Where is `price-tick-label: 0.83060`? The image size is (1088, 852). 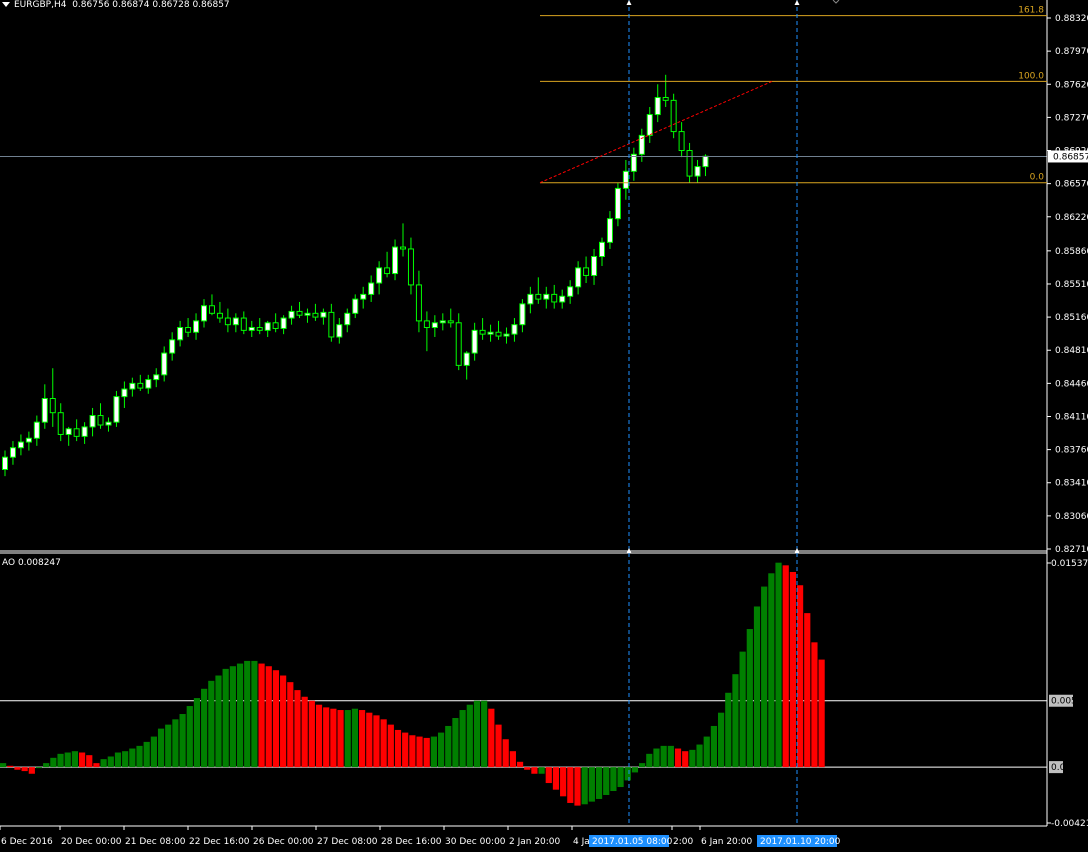 price-tick-label: 0.83060 is located at coordinates (1071, 517).